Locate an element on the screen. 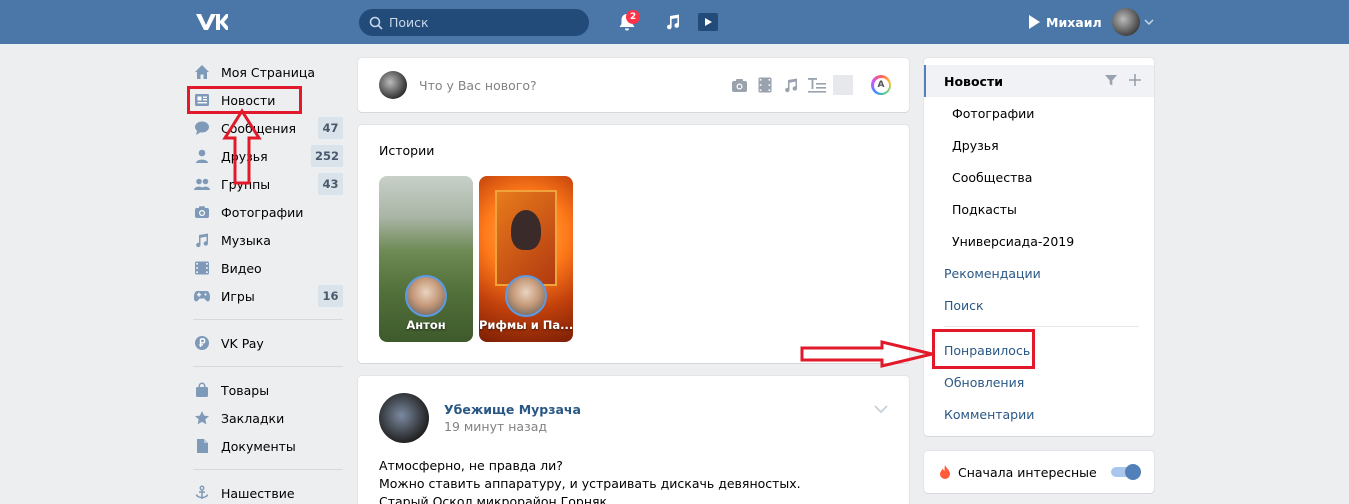  nav-nashestvie: Нашествие is located at coordinates (267, 491).